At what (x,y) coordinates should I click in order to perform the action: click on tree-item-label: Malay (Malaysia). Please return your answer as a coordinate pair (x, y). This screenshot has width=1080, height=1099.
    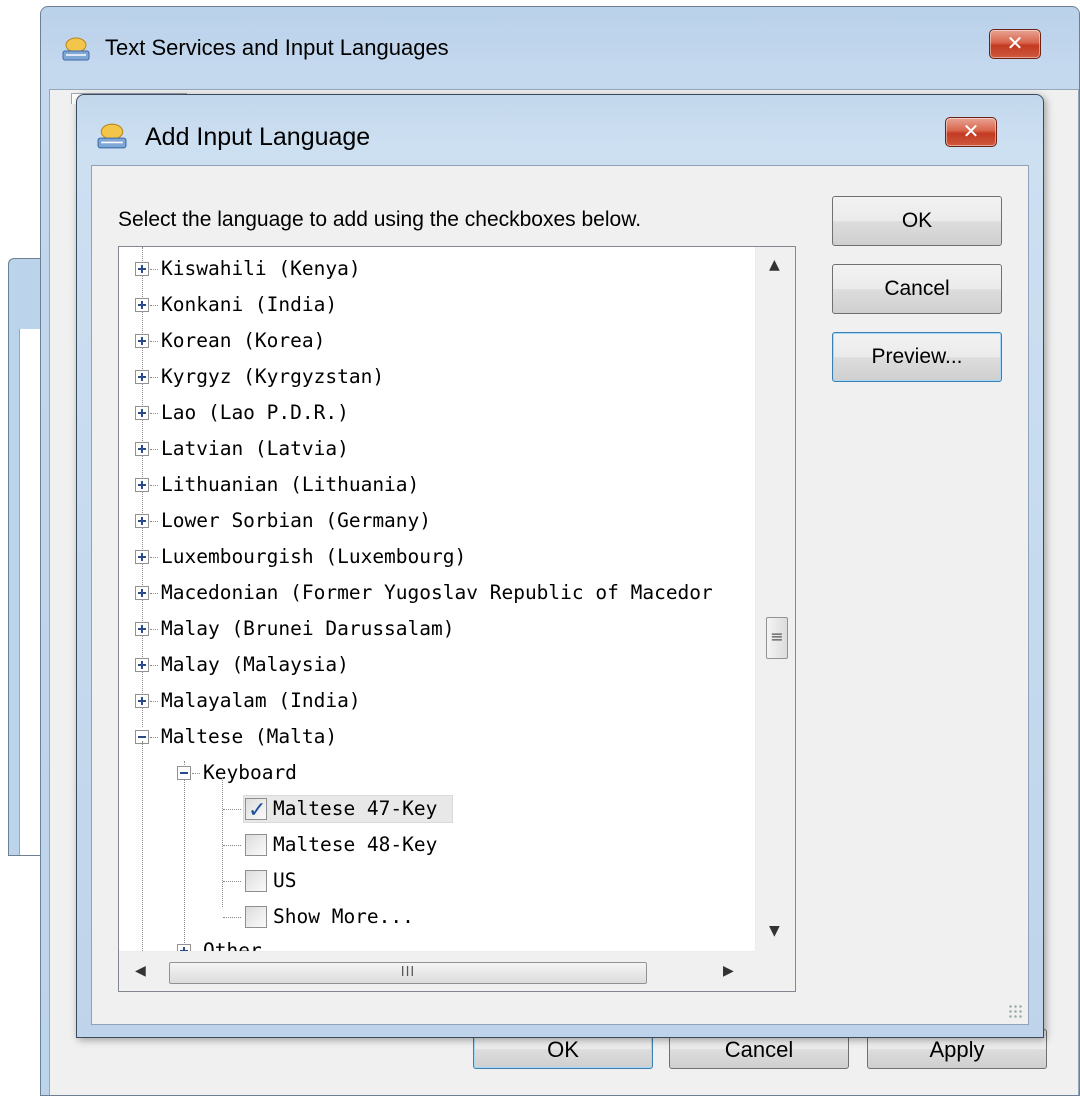
    Looking at the image, I should click on (255, 664).